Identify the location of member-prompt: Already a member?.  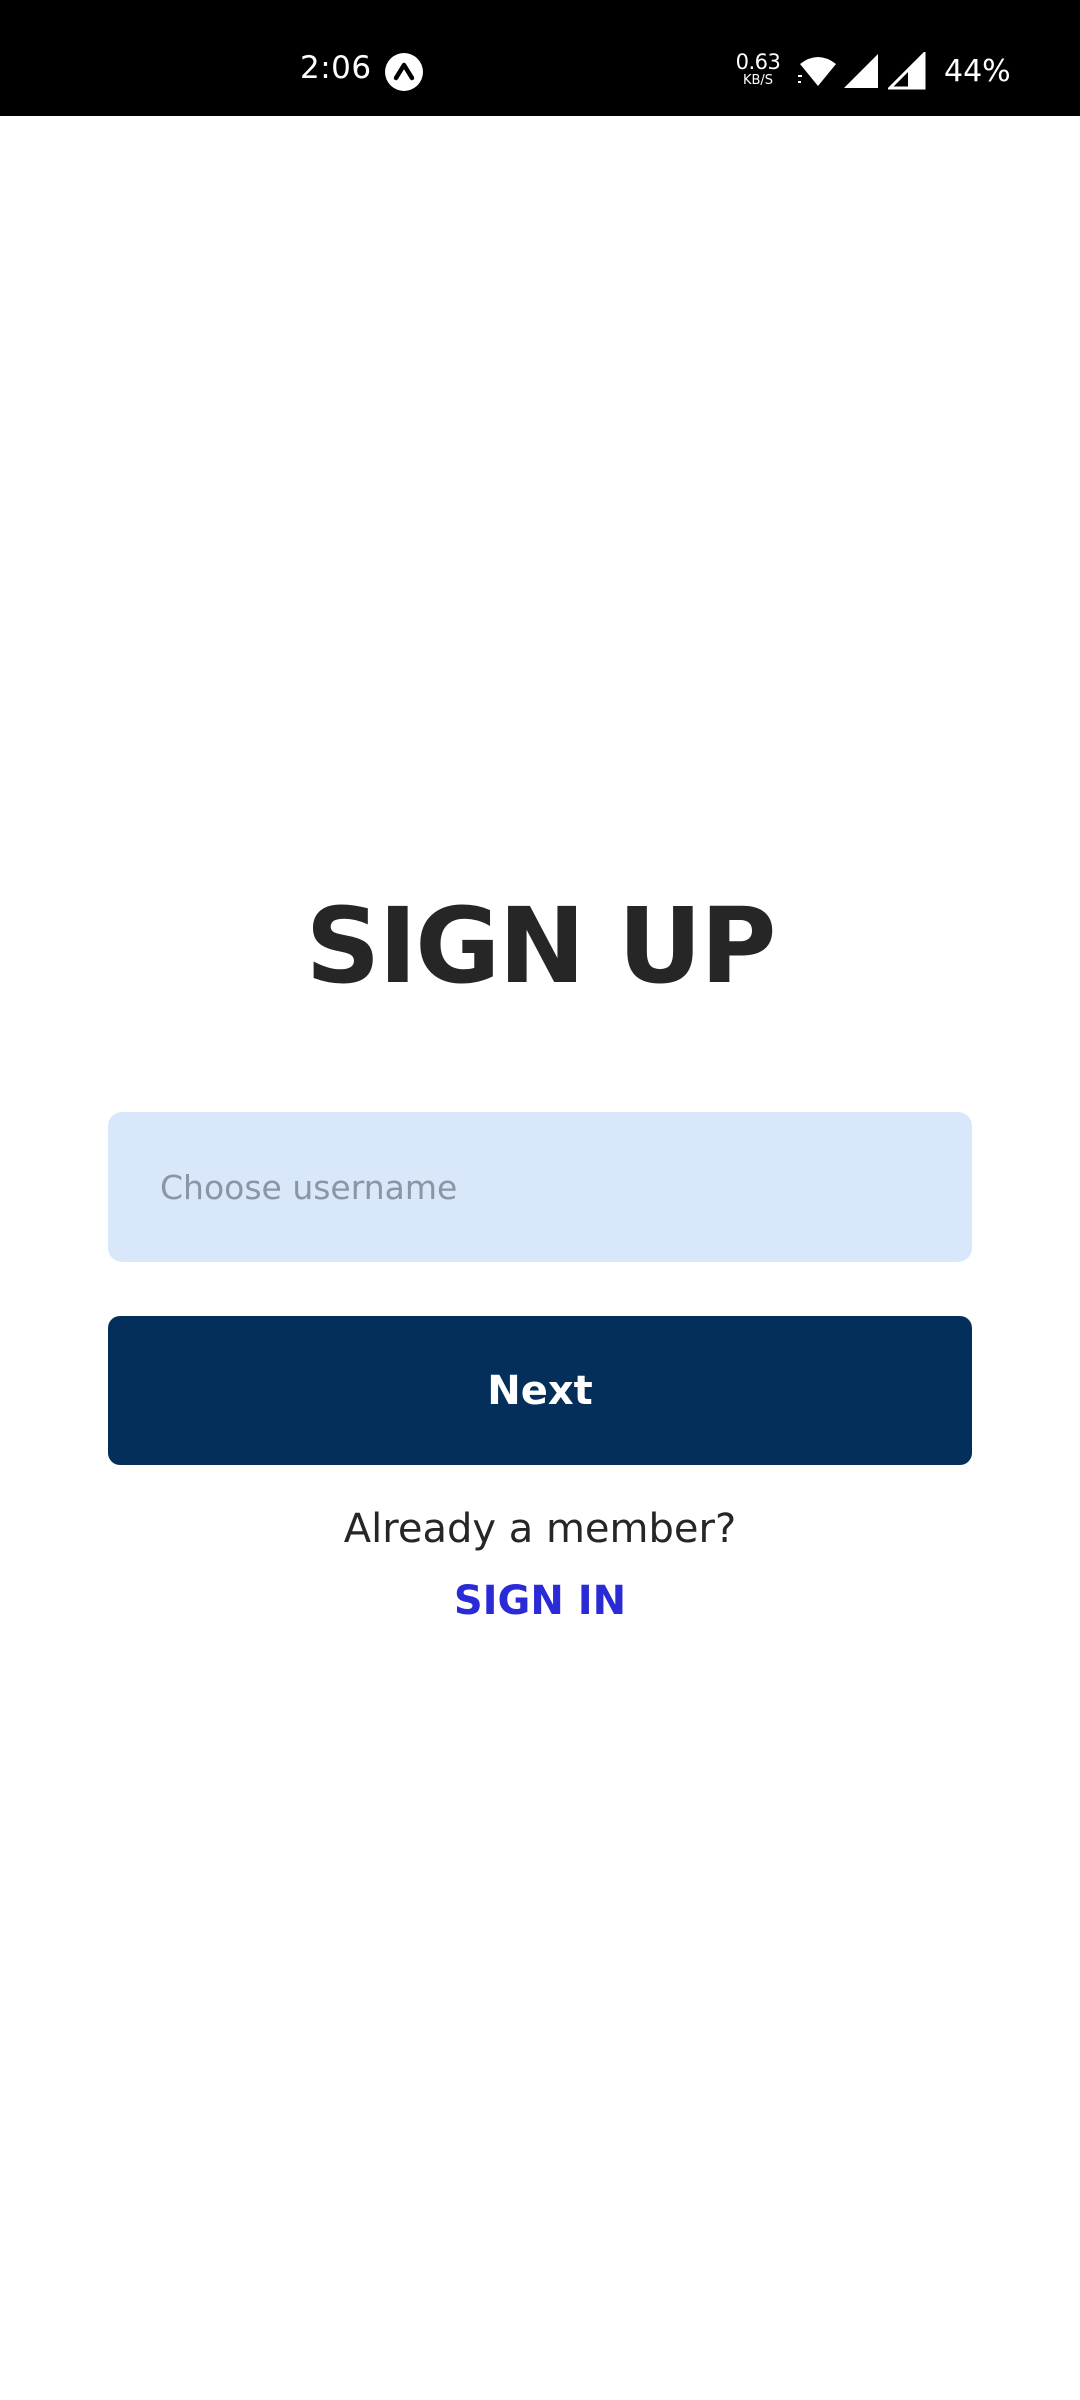
(540, 1529).